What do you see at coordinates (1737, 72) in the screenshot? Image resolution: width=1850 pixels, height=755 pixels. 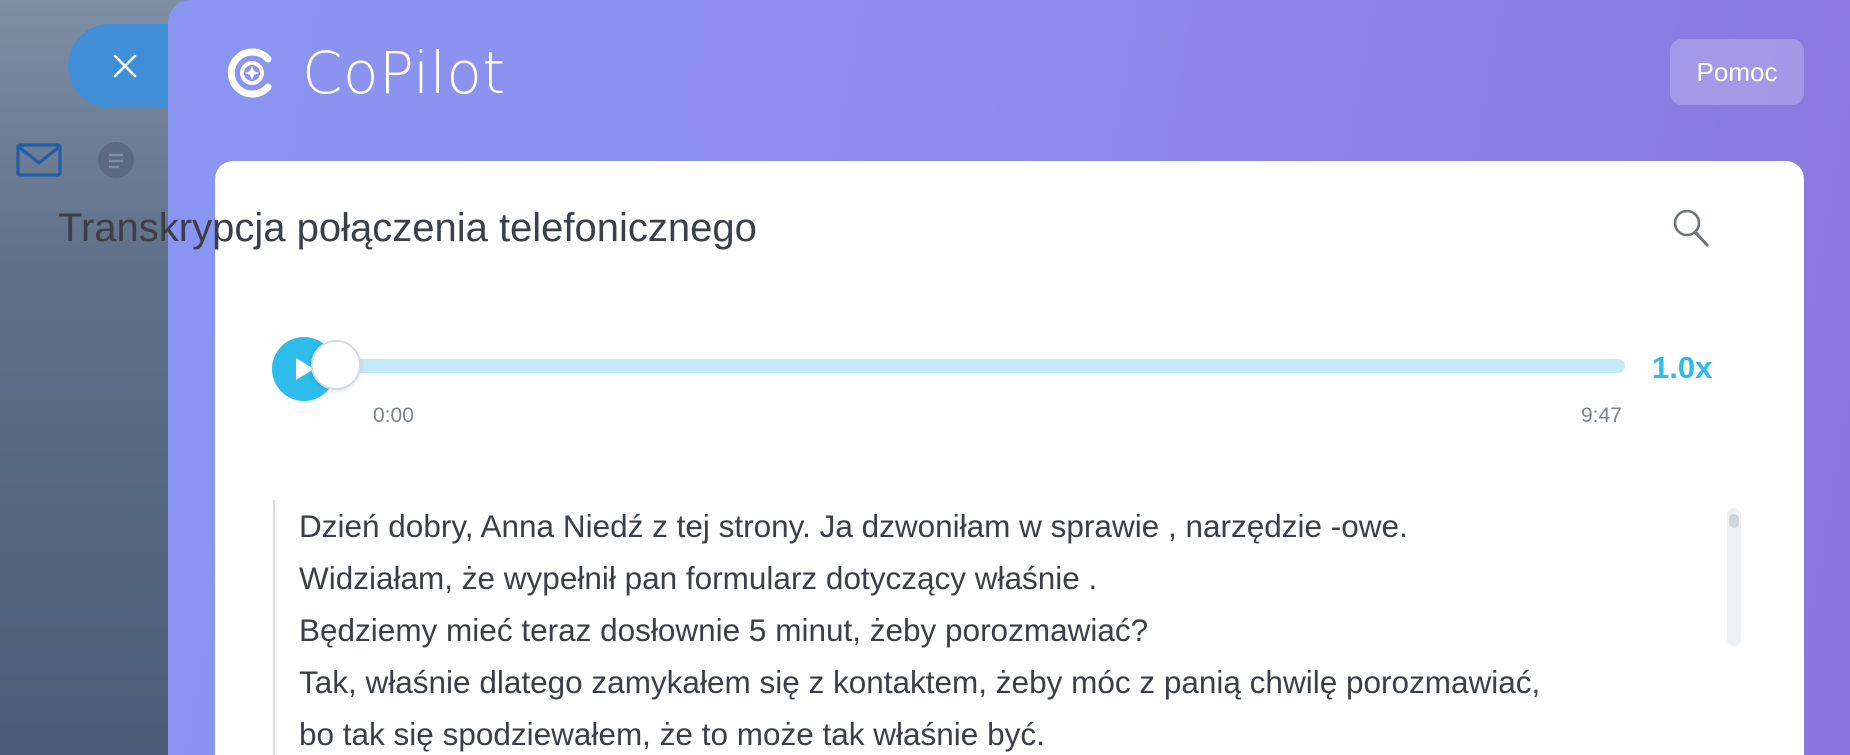 I see `help-button: Pomoc` at bounding box center [1737, 72].